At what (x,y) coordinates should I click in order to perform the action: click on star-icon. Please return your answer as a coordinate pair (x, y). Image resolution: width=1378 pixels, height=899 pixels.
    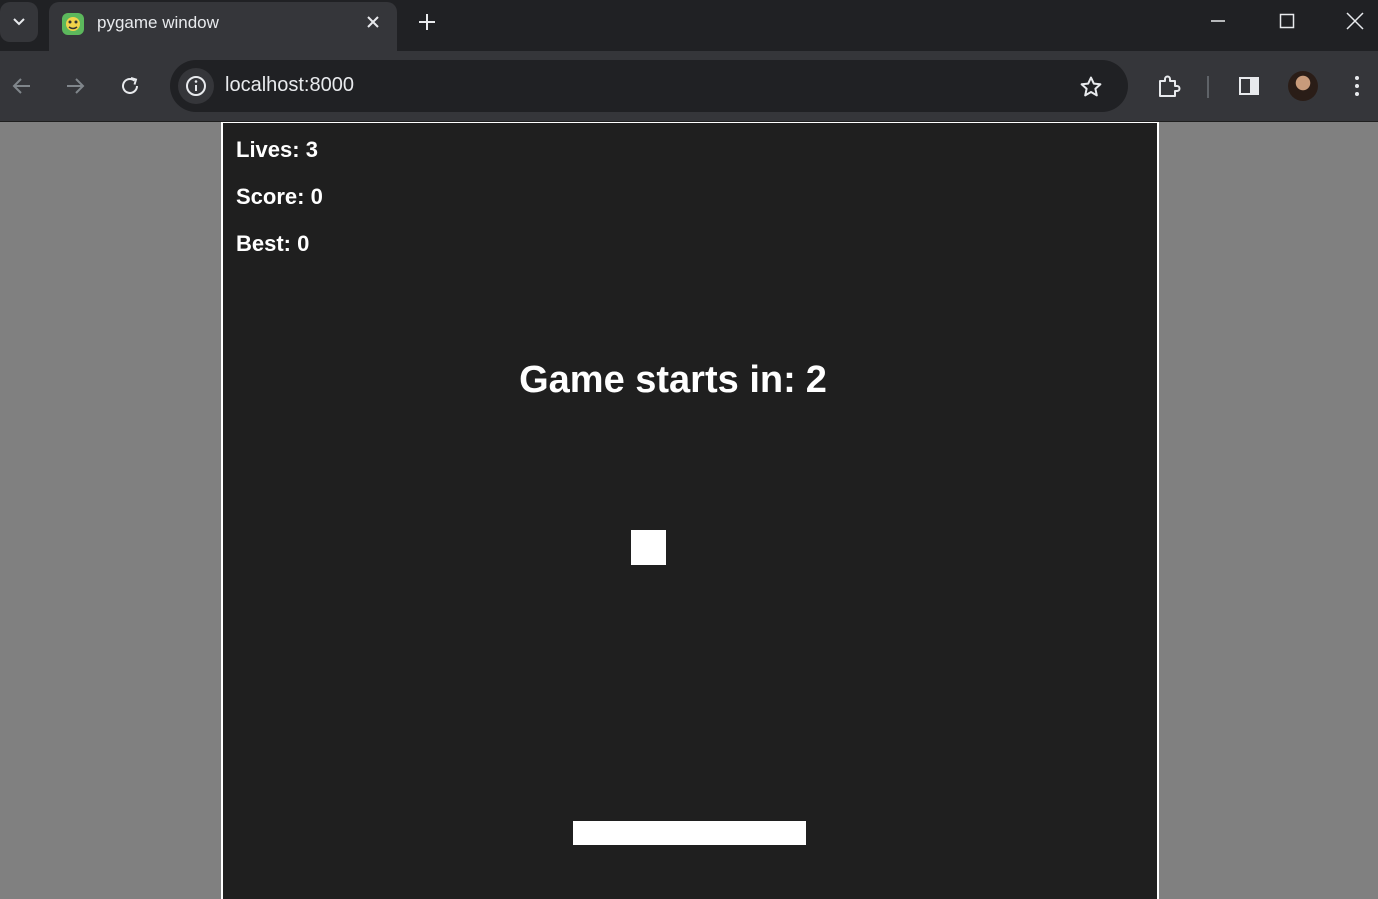
    Looking at the image, I should click on (1091, 86).